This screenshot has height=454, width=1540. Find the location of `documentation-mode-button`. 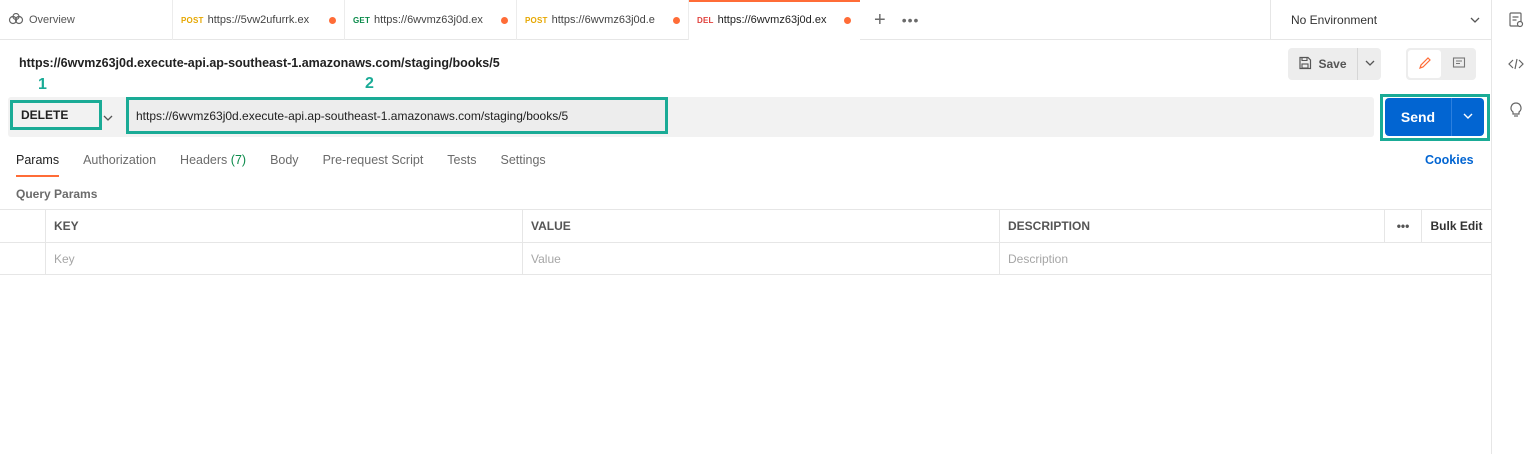

documentation-mode-button is located at coordinates (1458, 64).